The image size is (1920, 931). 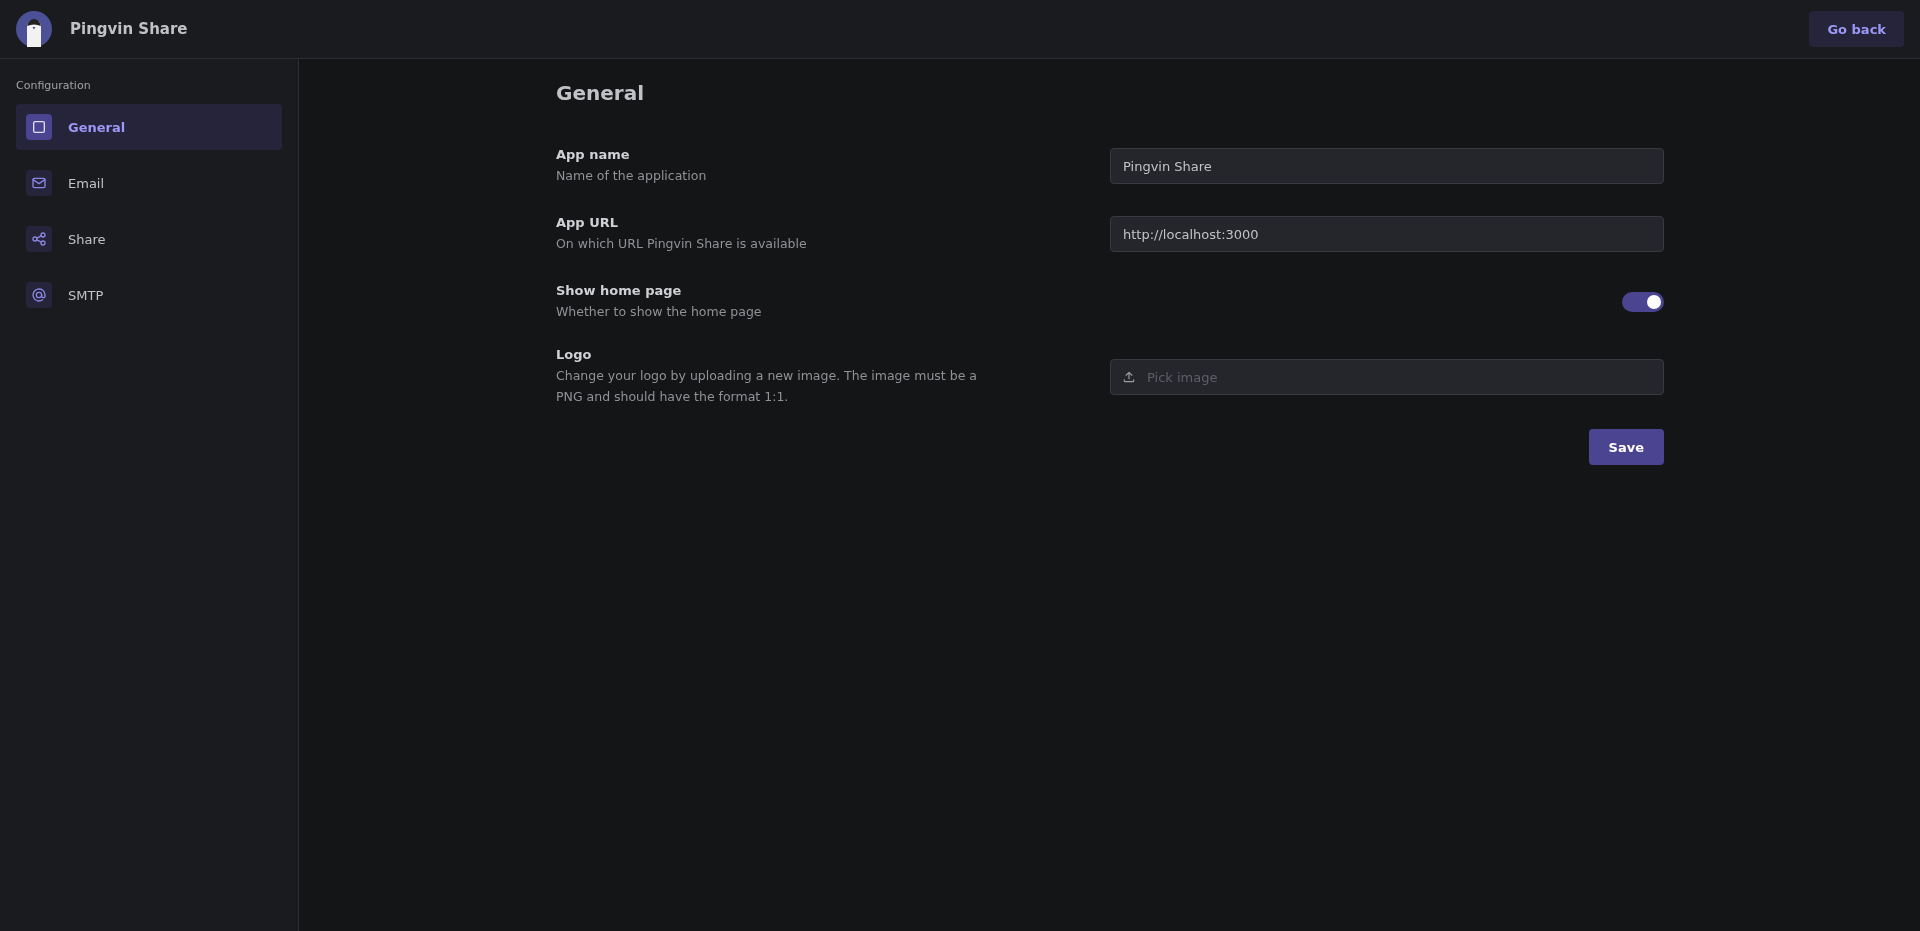 What do you see at coordinates (1129, 377) in the screenshot?
I see `upload-icon` at bounding box center [1129, 377].